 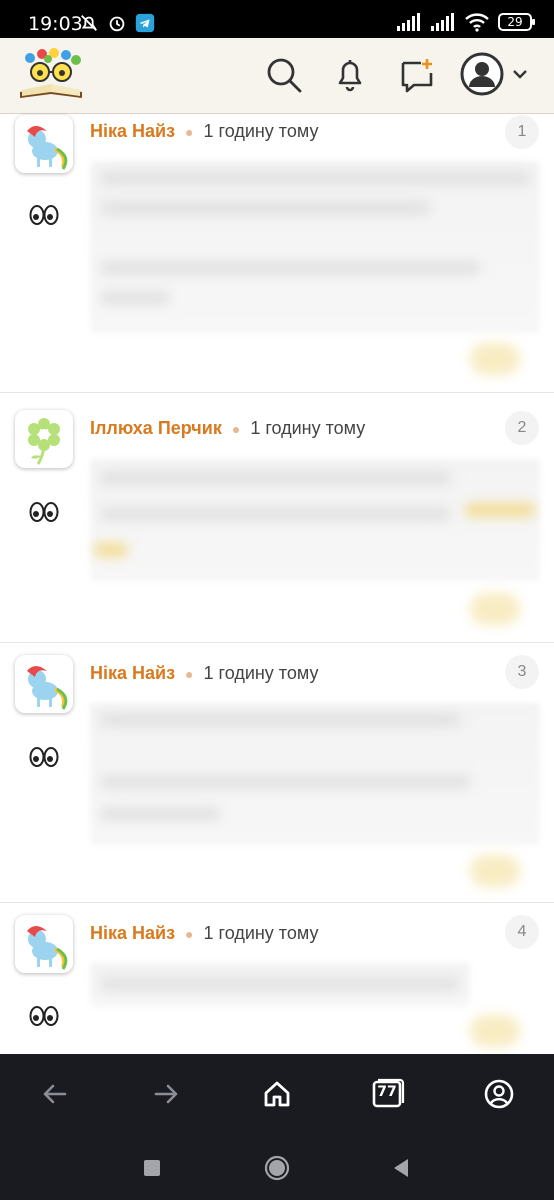 I want to click on back-arrow-icon, so click(x=55, y=1094).